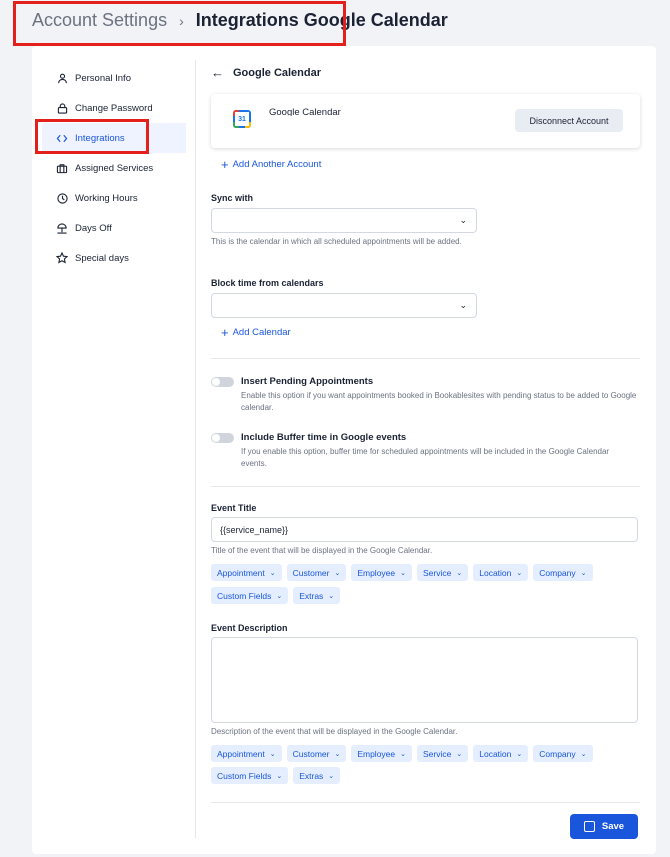 Image resolution: width=670 pixels, height=857 pixels. What do you see at coordinates (569, 120) in the screenshot?
I see `disconnect-account-button: Disconnect Account` at bounding box center [569, 120].